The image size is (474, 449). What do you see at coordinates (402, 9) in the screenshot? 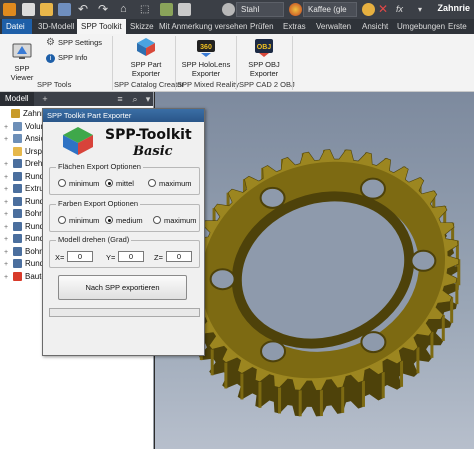
I see `fx-icon: fx` at bounding box center [402, 9].